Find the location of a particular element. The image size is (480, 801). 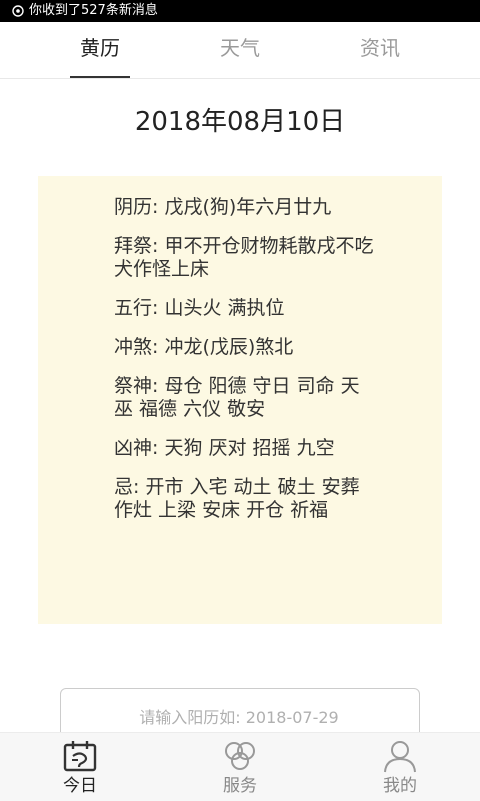

almanac-item-label: 拜祭 is located at coordinates (133, 246).